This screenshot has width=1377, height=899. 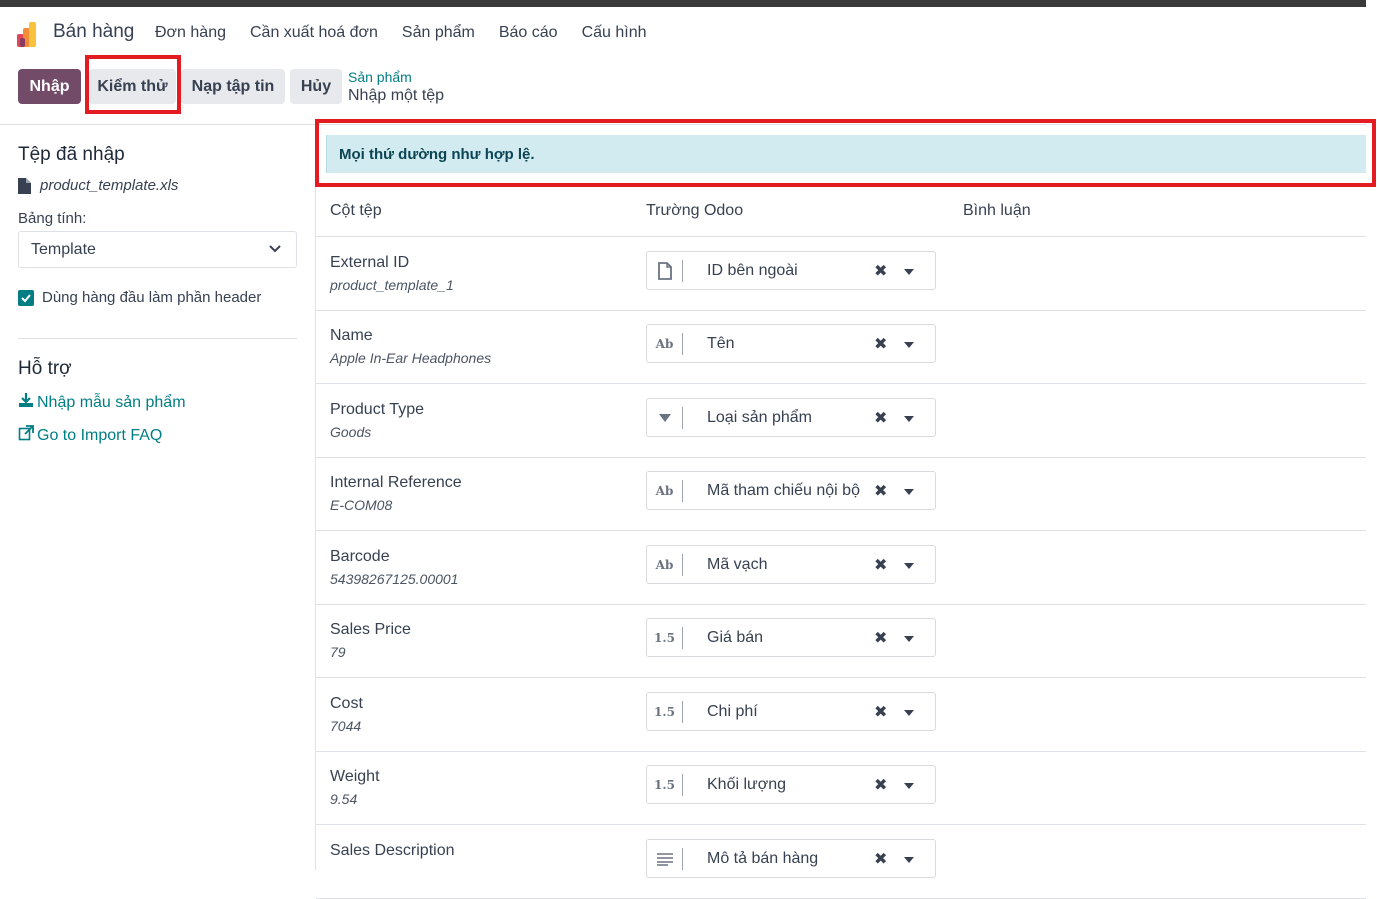 I want to click on odoo-field-value: Khối lượng, so click(x=747, y=784).